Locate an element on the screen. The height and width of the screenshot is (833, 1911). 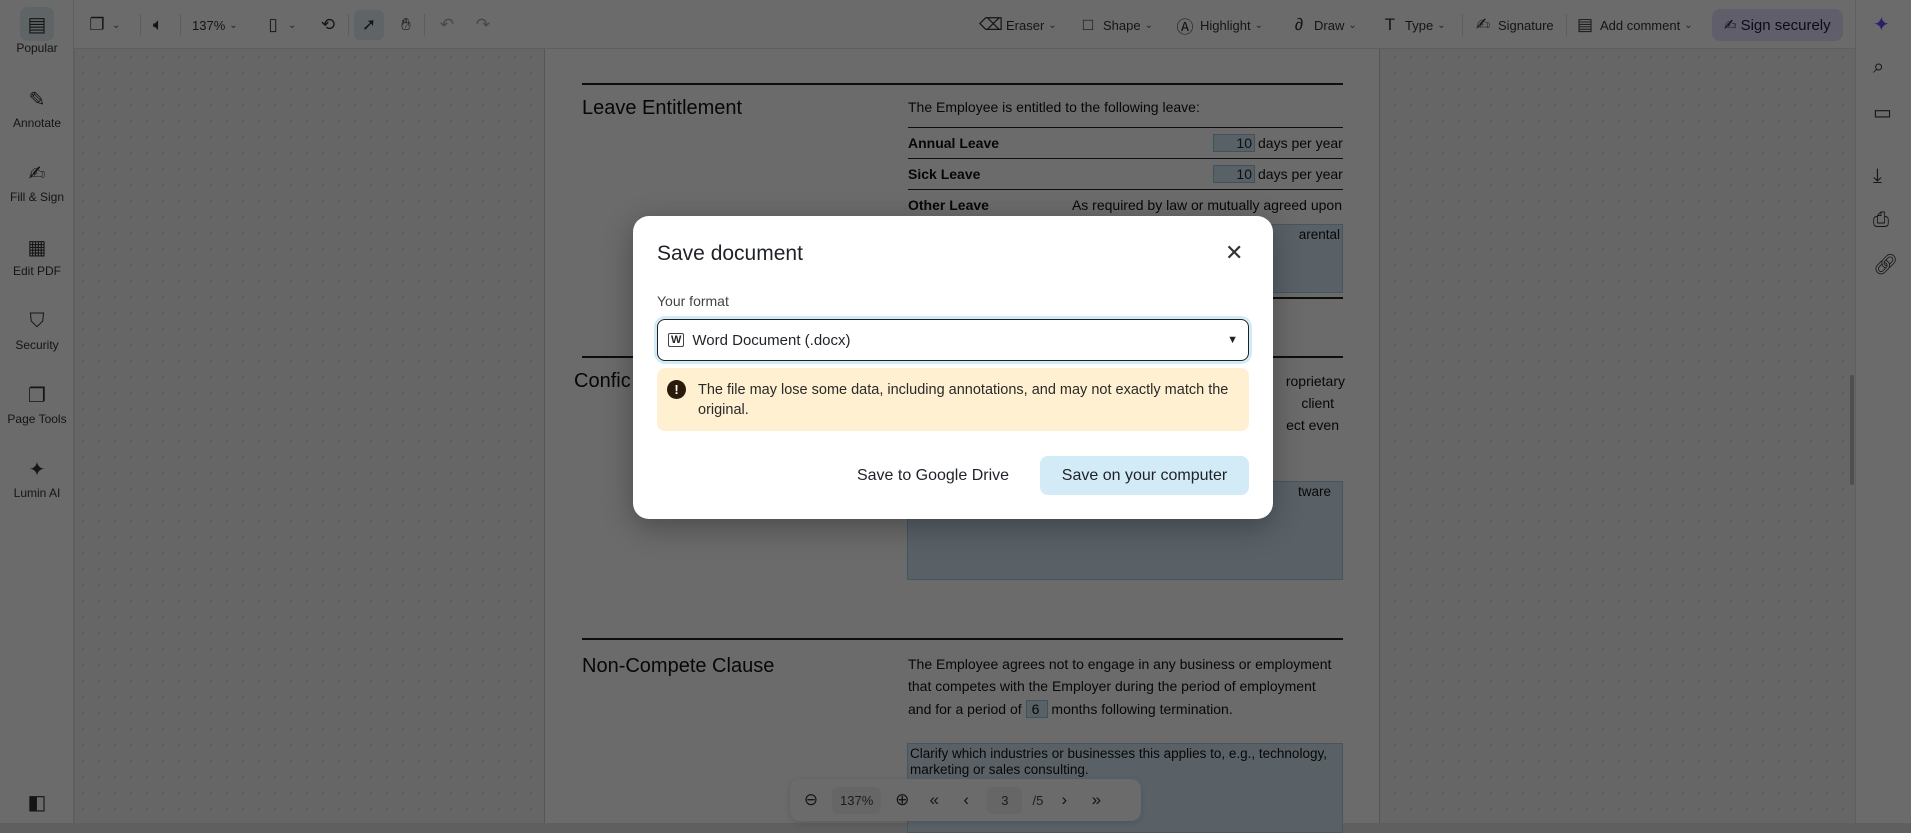
pages-icon: ❐ is located at coordinates (97, 25).